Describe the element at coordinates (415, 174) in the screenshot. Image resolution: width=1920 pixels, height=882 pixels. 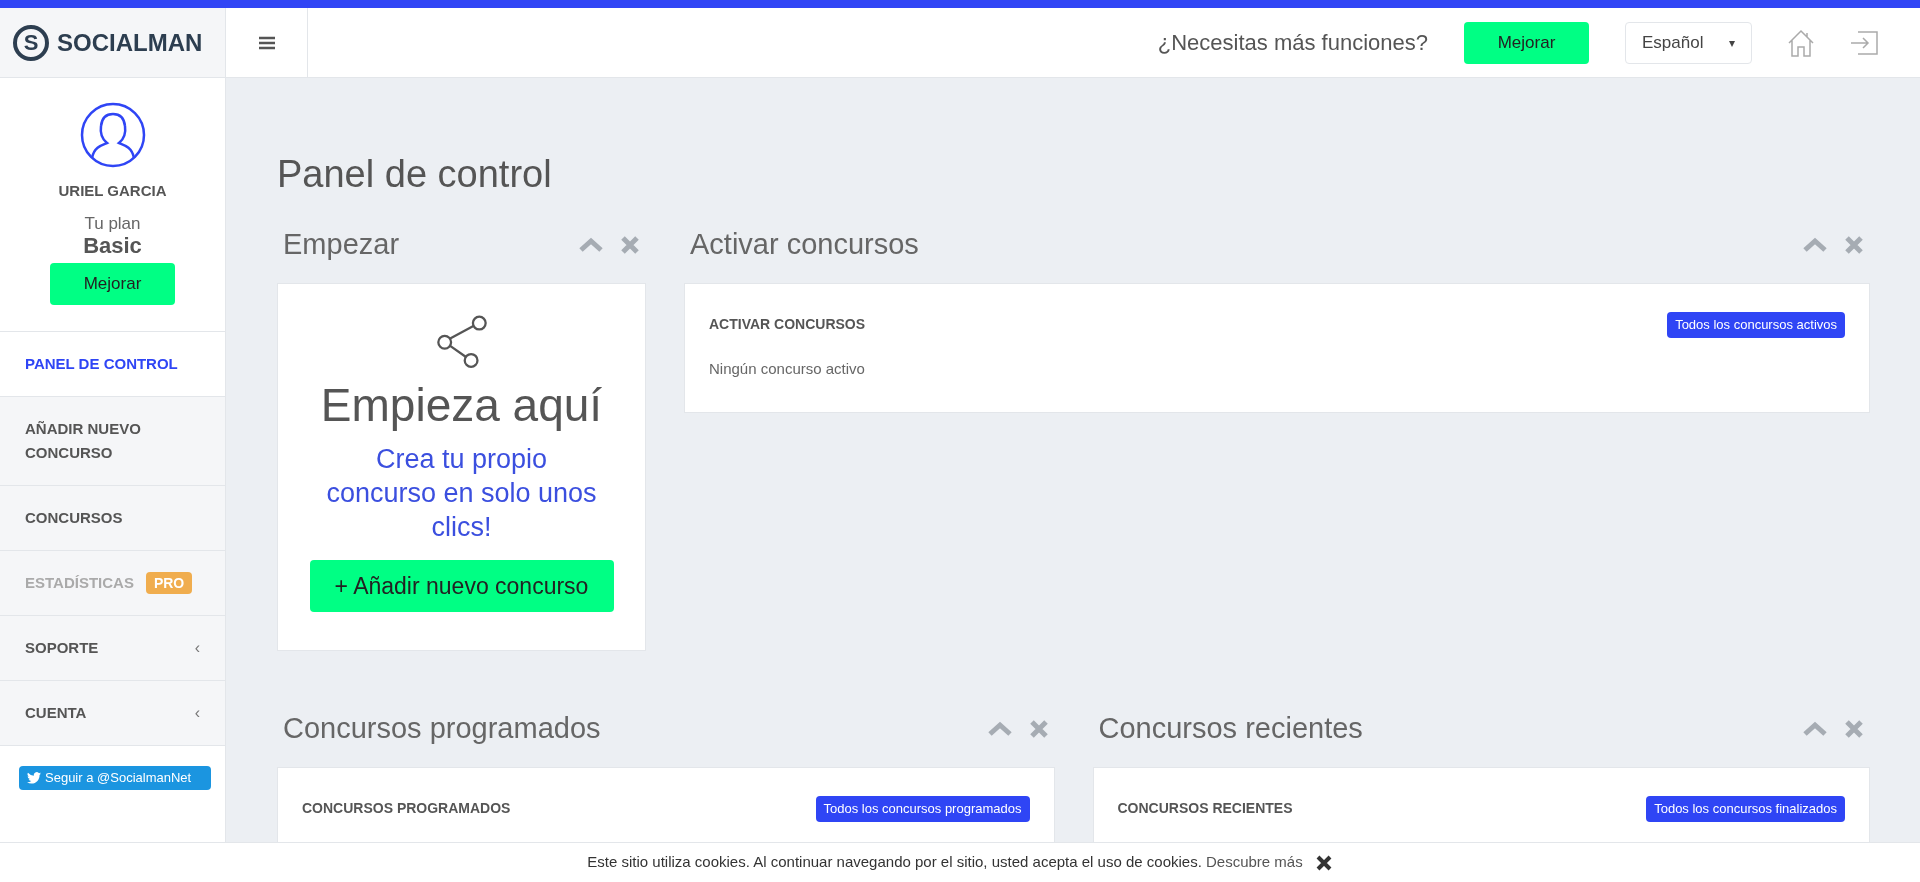
I see `page-title: Panel de control` at that location.